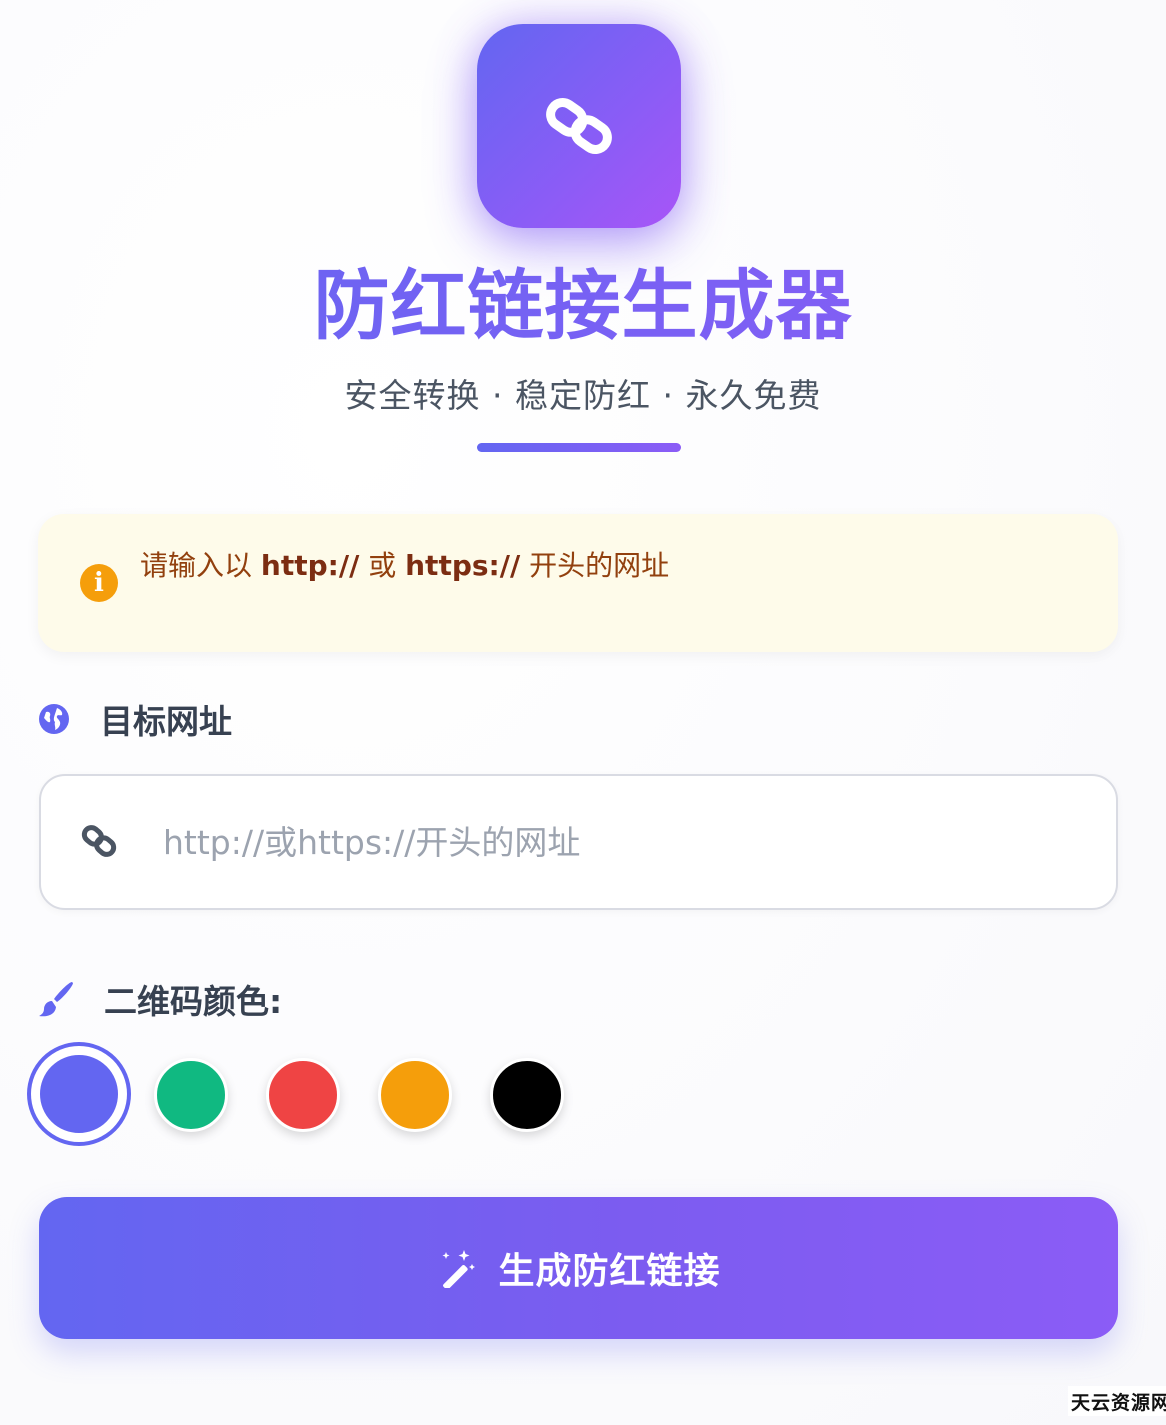  Describe the element at coordinates (56, 999) in the screenshot. I see `brush-icon` at that location.